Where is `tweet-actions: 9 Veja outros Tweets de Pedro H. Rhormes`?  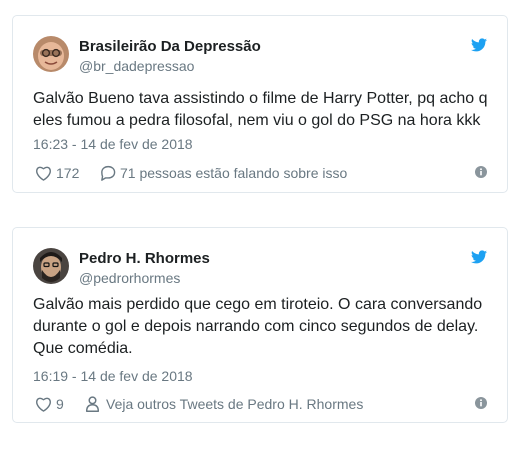 tweet-actions: 9 Veja outros Tweets de Pedro H. Rhormes is located at coordinates (260, 404).